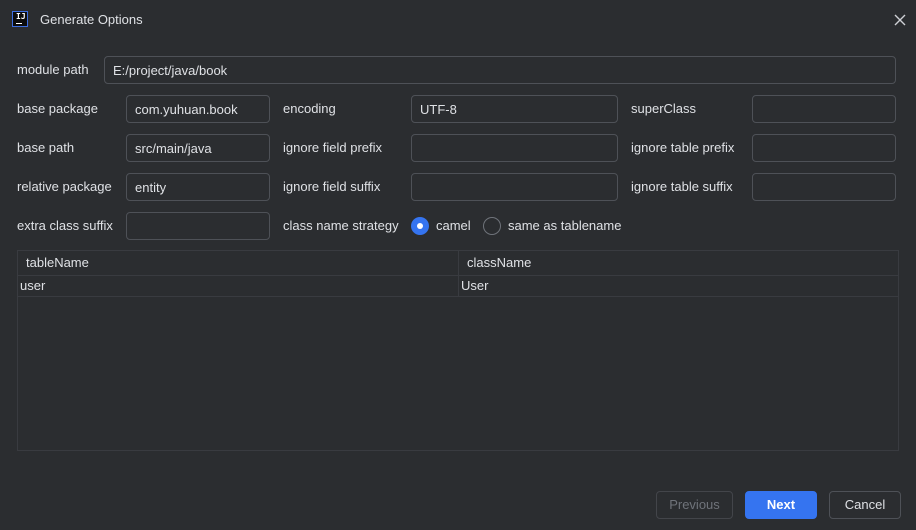 This screenshot has height=530, width=916. I want to click on encoding-input, so click(514, 109).